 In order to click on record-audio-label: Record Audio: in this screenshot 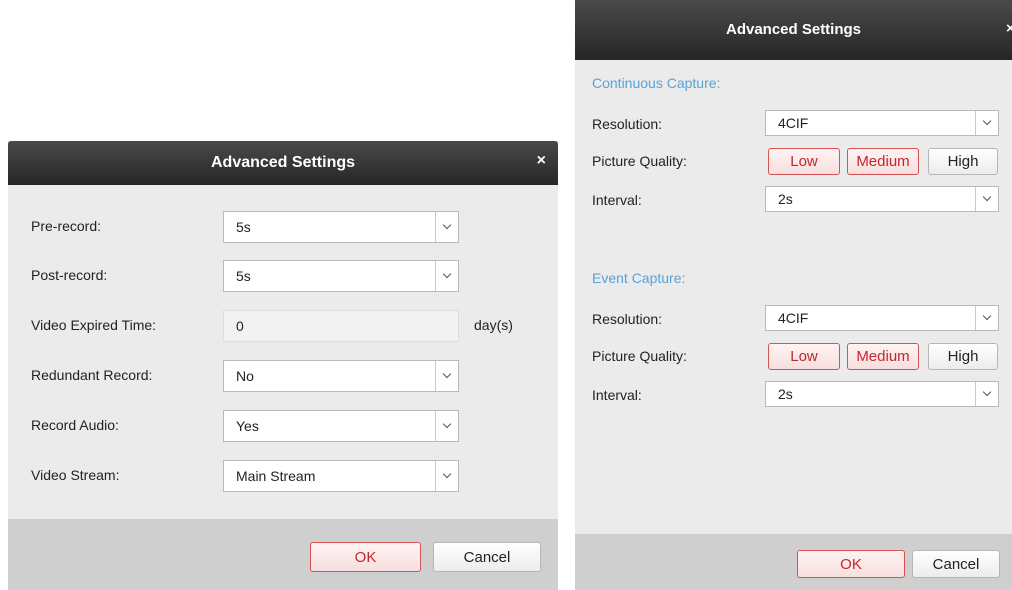, I will do `click(75, 425)`.